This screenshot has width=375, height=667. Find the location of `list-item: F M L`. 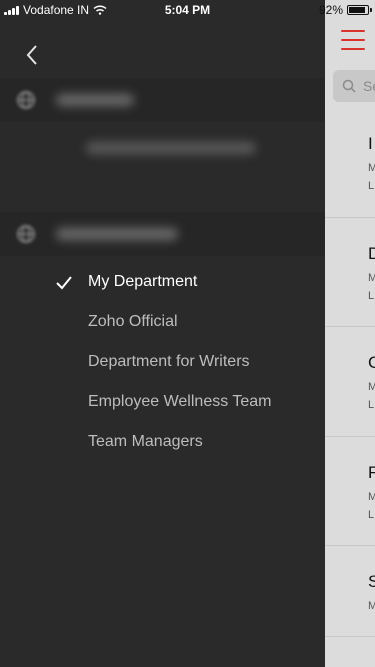

list-item: F M L is located at coordinates (350, 491).